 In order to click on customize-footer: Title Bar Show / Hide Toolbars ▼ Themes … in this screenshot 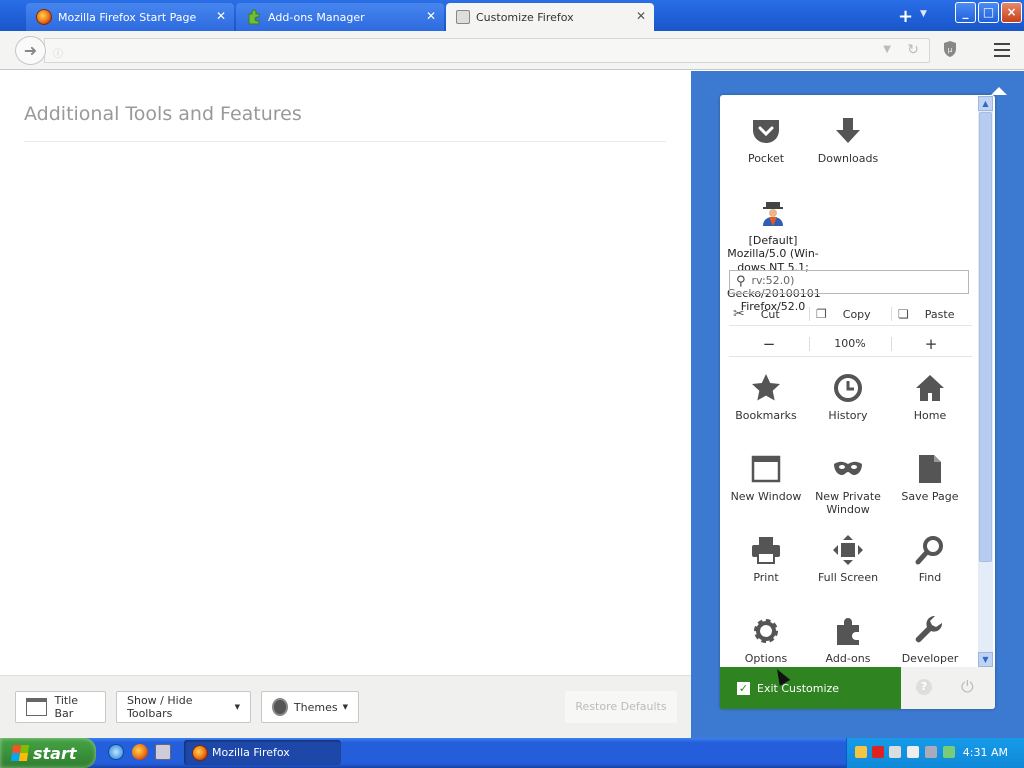, I will do `click(345, 706)`.